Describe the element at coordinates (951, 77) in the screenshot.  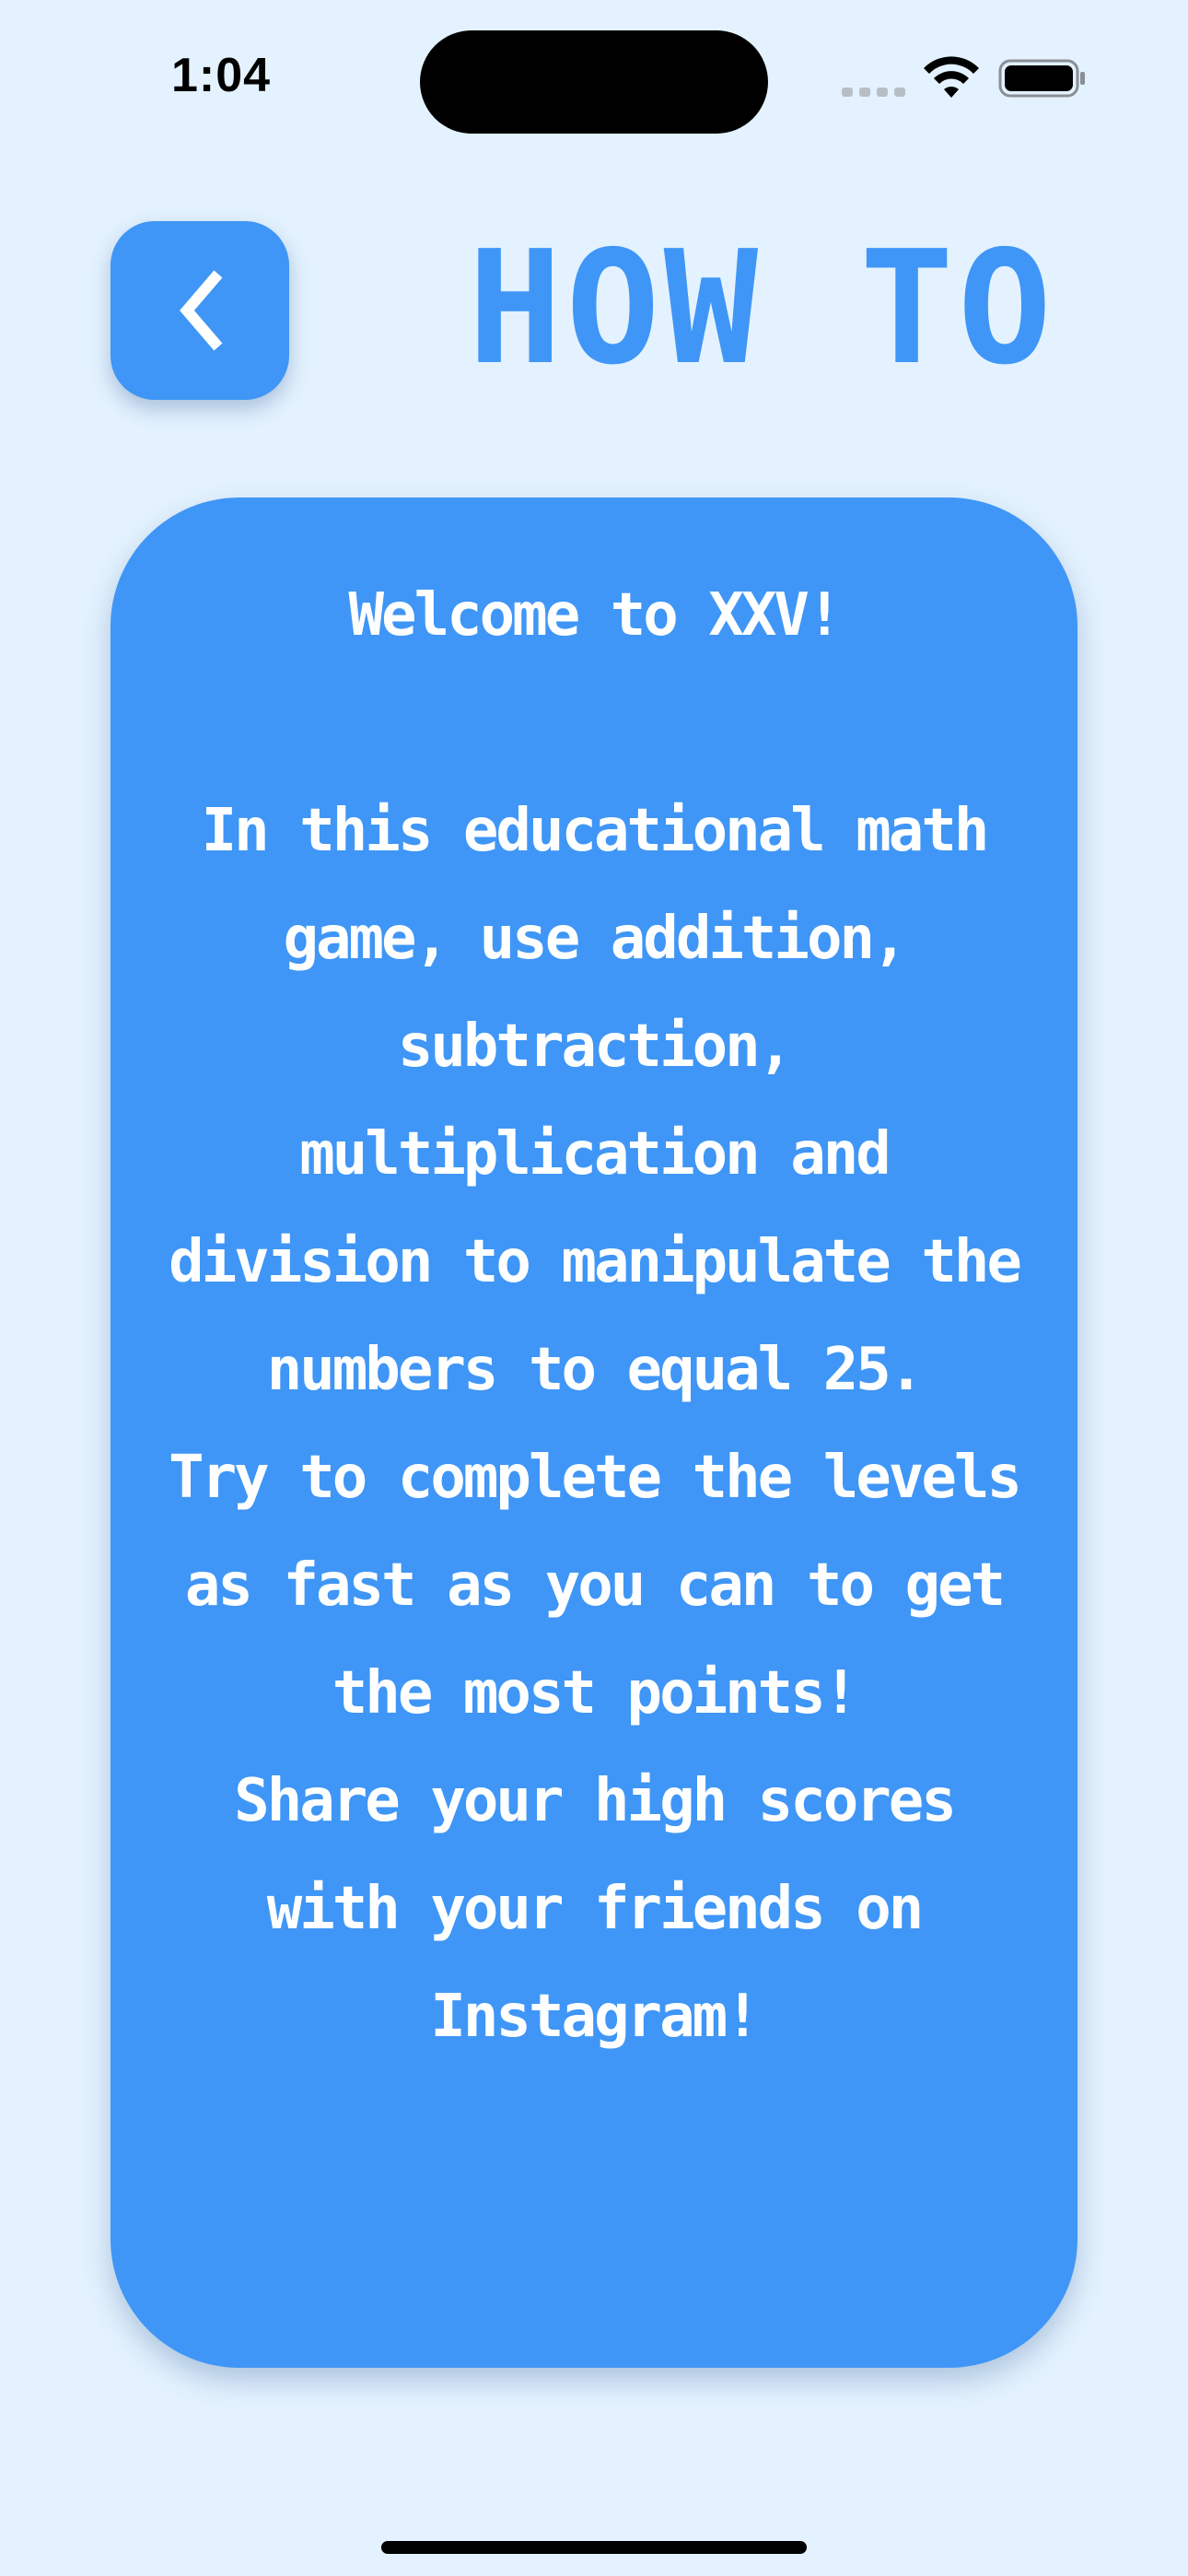
I see `wifi-icon` at that location.